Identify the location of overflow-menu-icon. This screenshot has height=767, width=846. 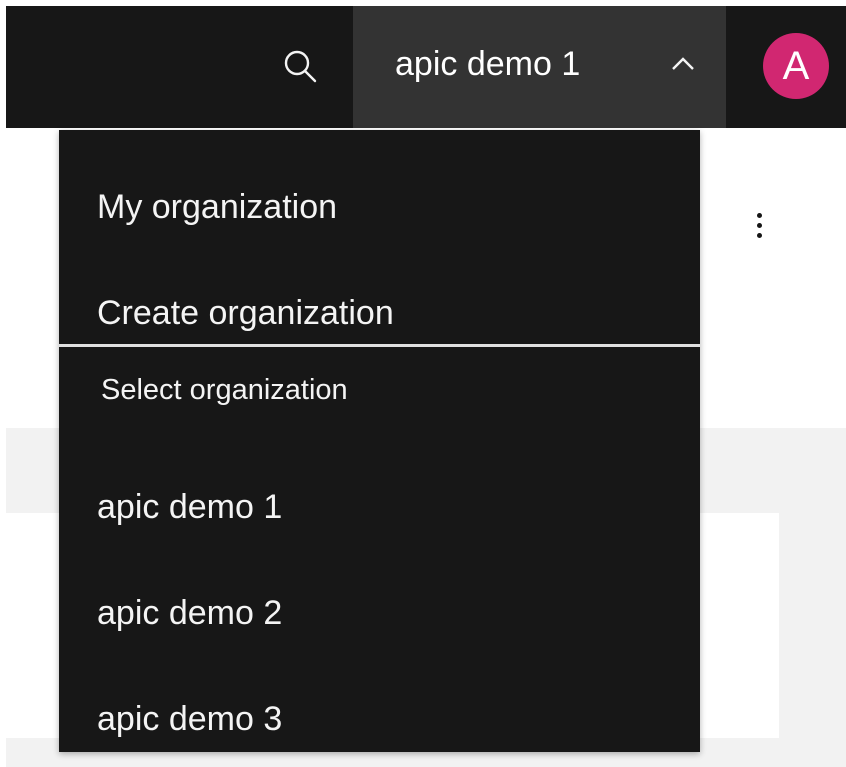
(759, 215).